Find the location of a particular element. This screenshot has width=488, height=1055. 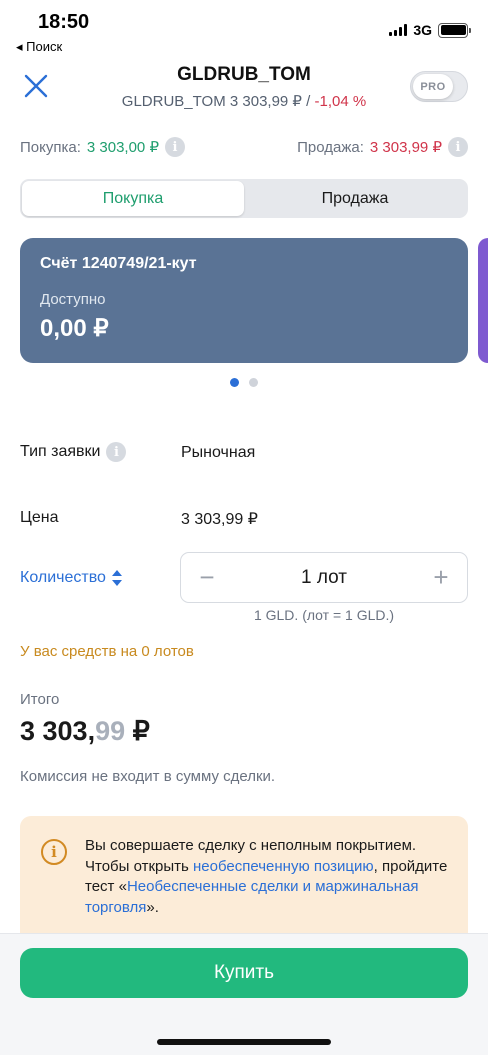

pro-toggle-label: PRO is located at coordinates (433, 86).